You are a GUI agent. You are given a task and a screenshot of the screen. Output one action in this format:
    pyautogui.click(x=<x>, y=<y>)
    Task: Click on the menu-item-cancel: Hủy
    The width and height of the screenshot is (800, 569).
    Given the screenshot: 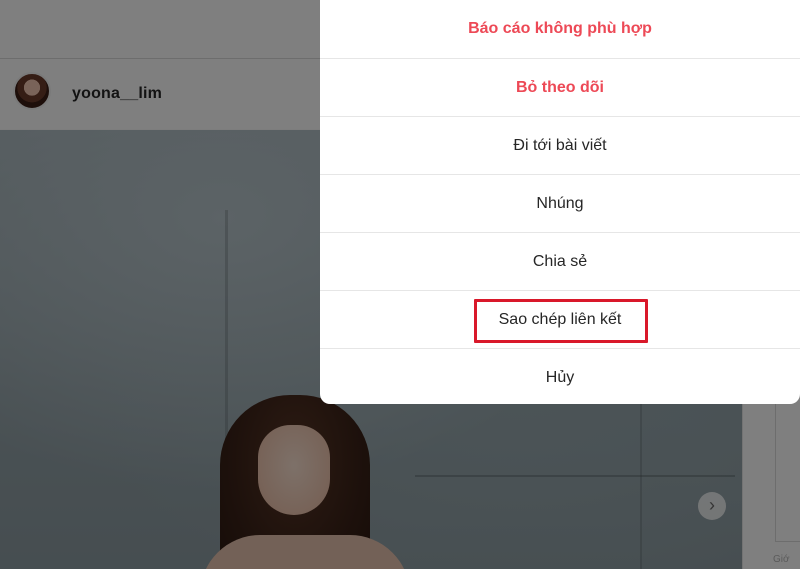 What is the action you would take?
    pyautogui.click(x=560, y=376)
    